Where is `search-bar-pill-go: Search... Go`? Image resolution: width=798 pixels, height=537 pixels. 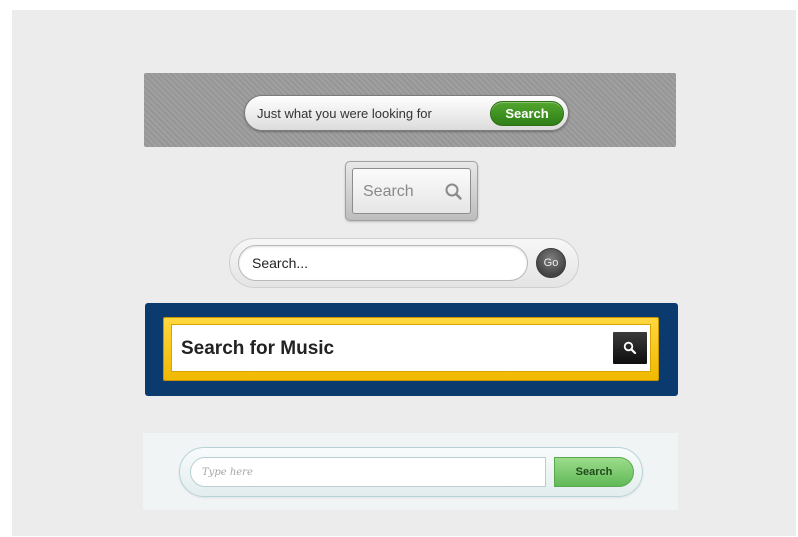
search-bar-pill-go: Search... Go is located at coordinates (404, 263).